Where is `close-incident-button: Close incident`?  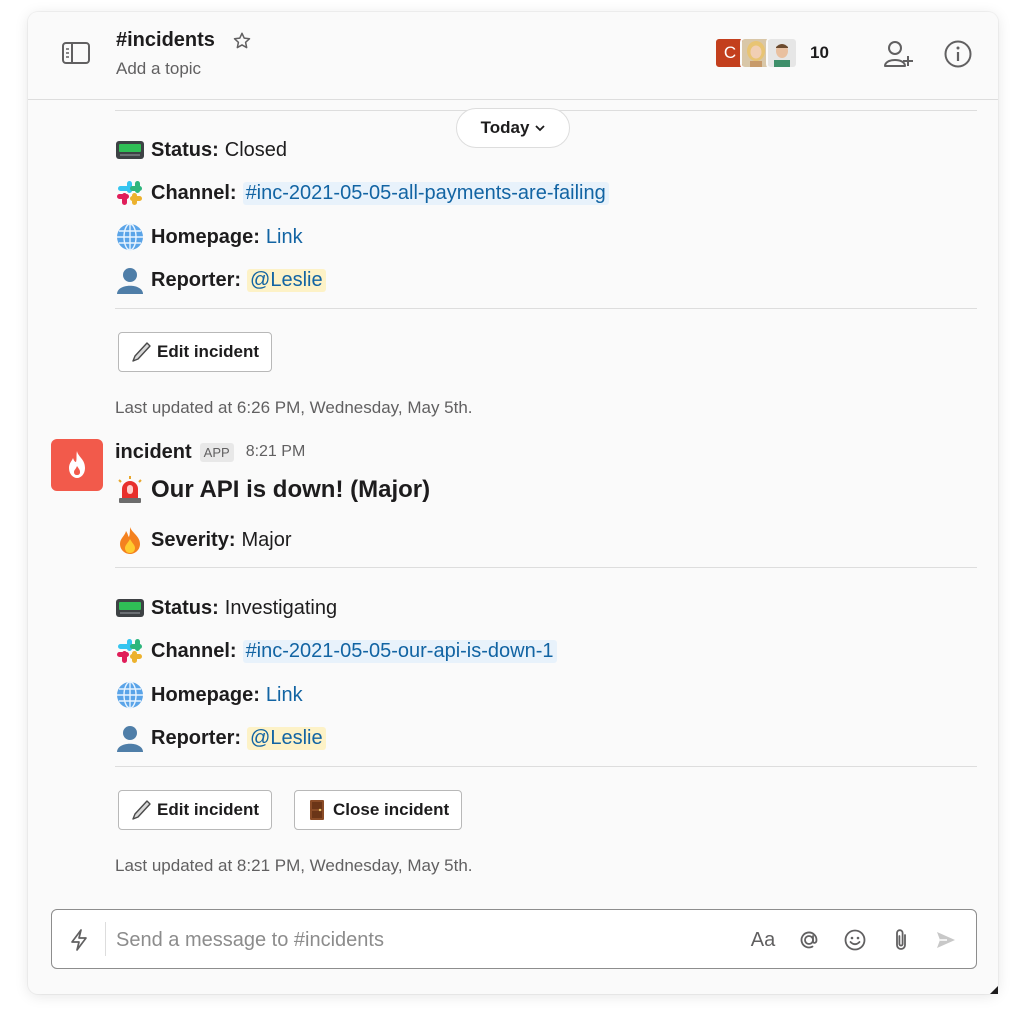 close-incident-button: Close incident is located at coordinates (378, 810).